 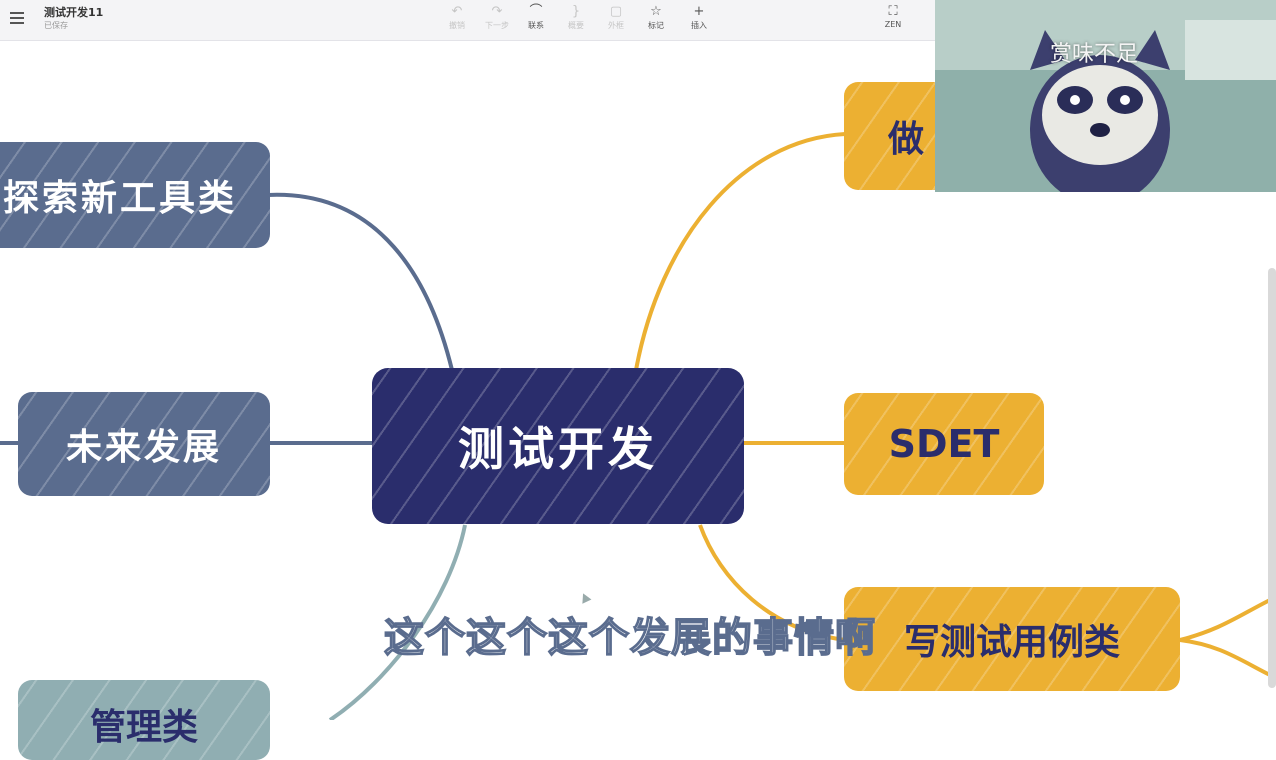 What do you see at coordinates (576, 25) in the screenshot?
I see `summary-label: 概要` at bounding box center [576, 25].